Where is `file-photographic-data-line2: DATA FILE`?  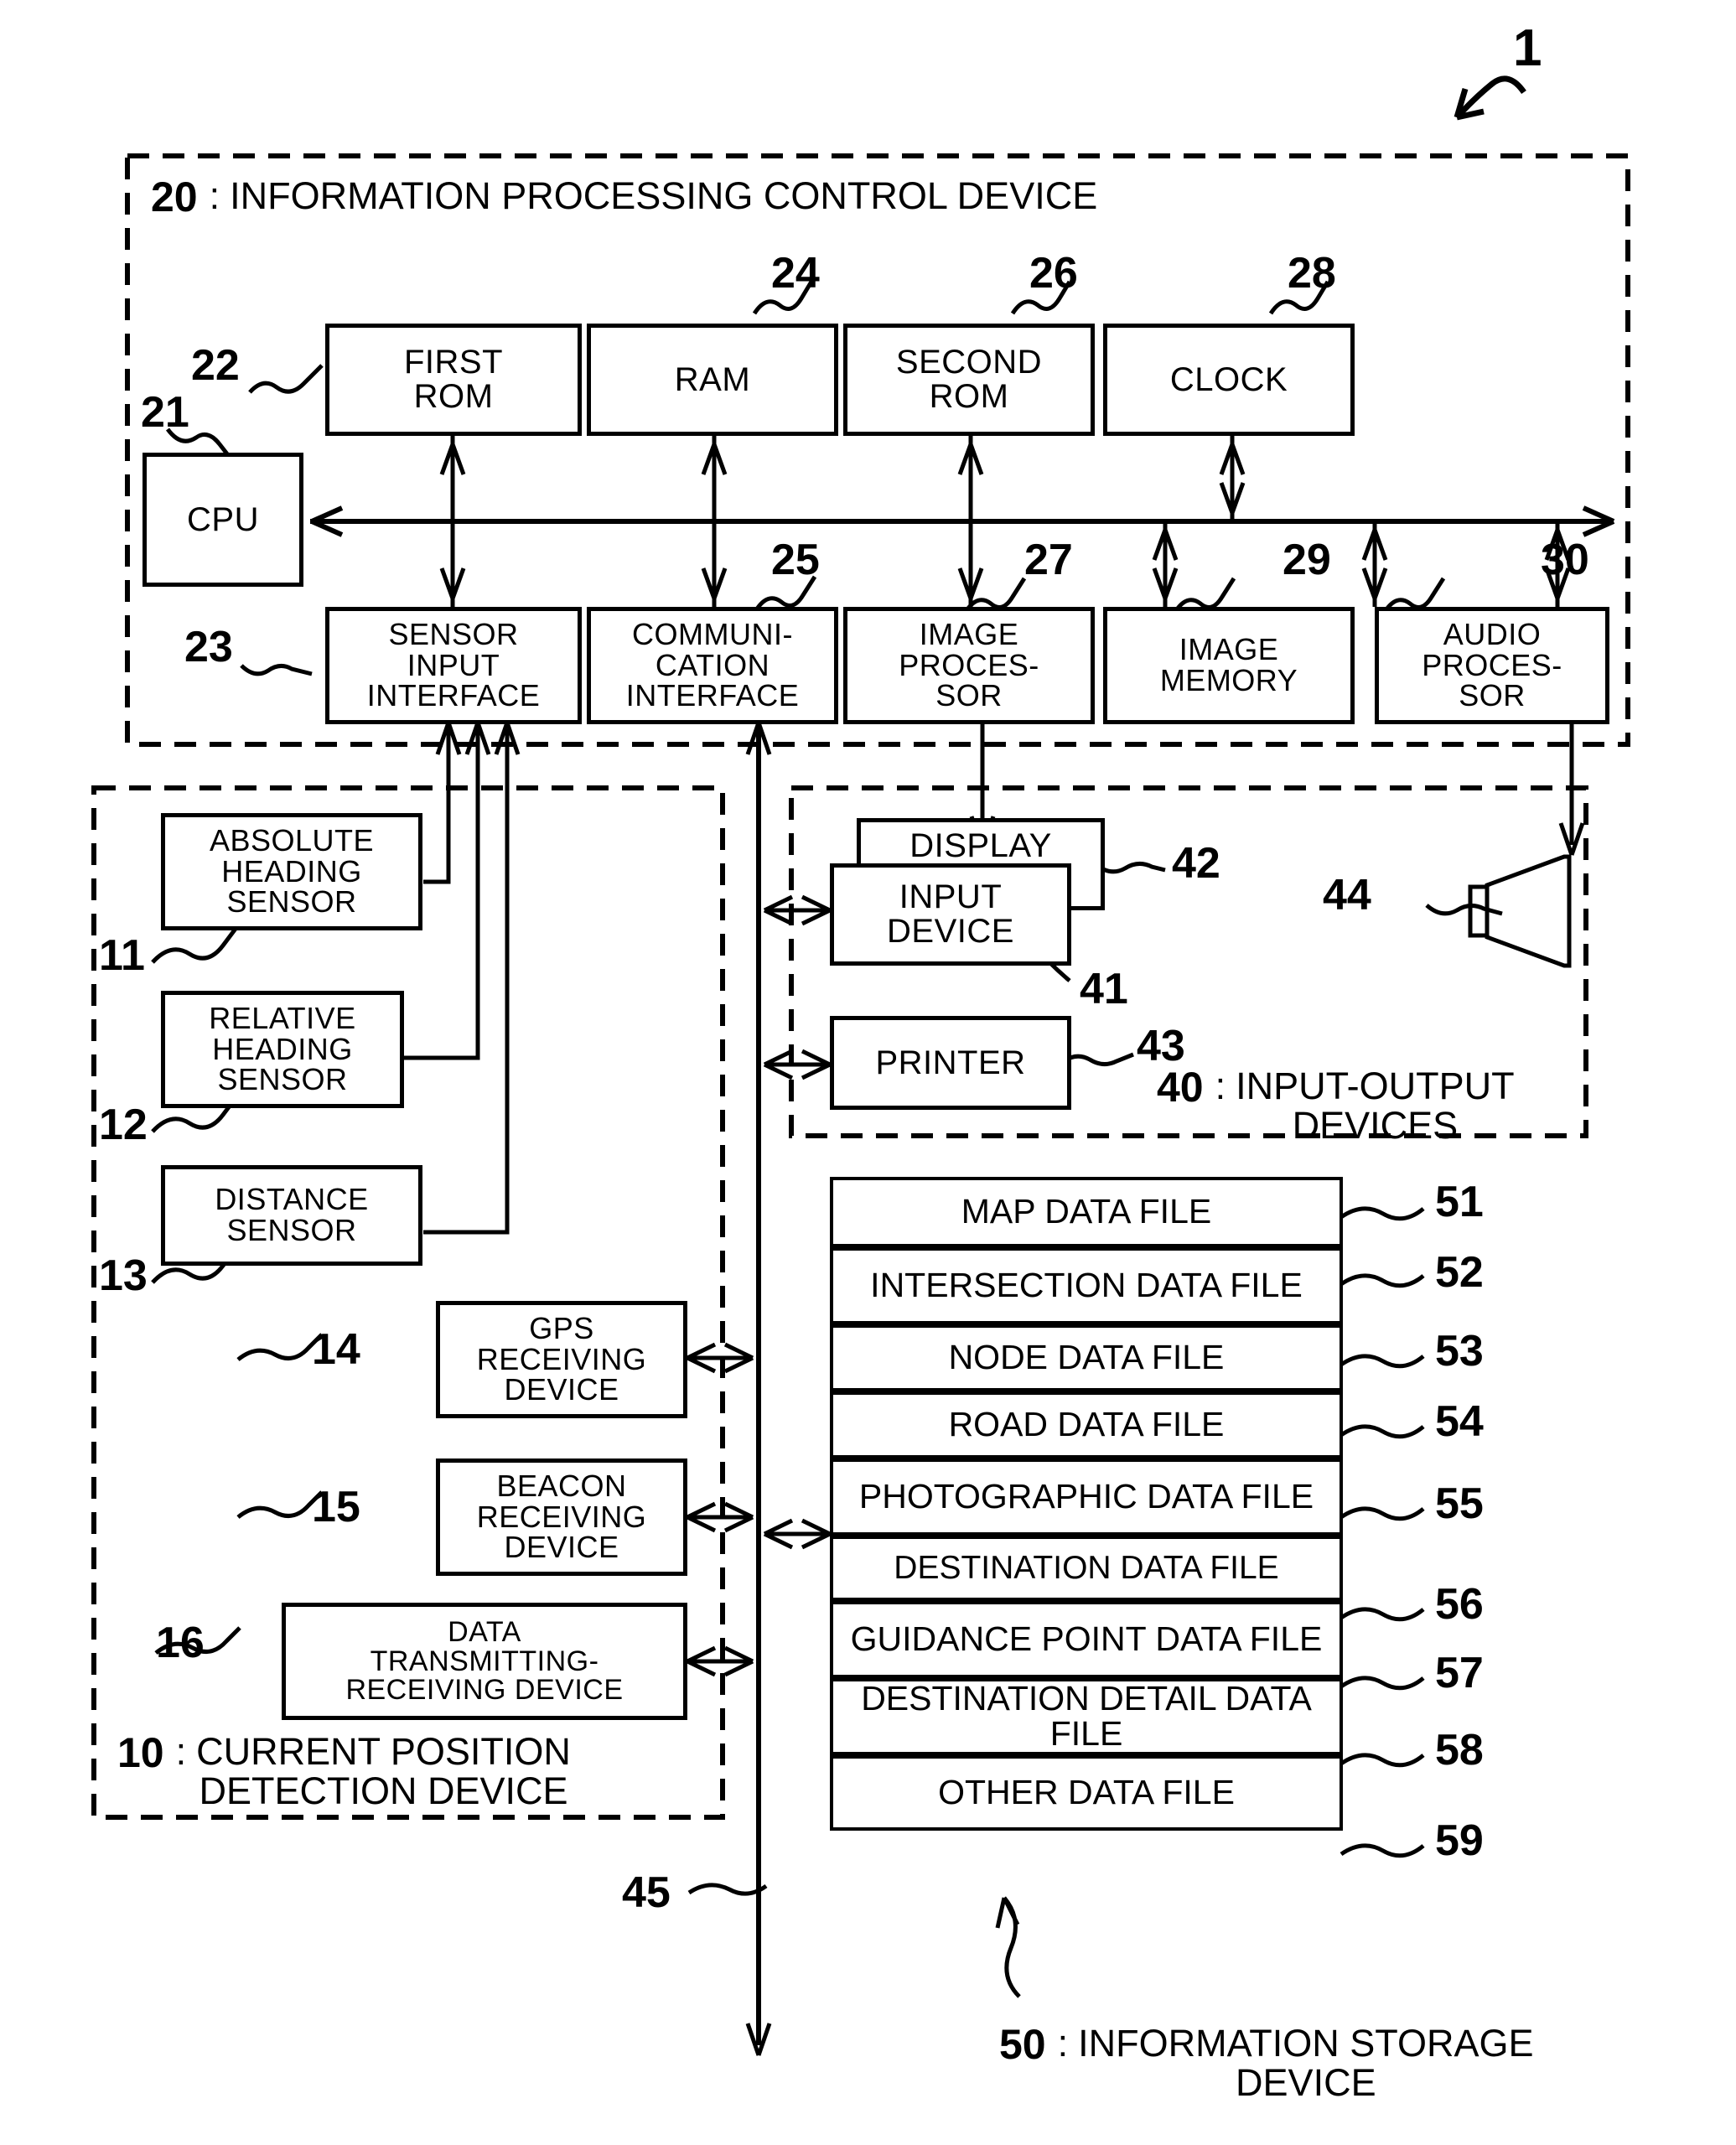
file-photographic-data-line2: DATA FILE is located at coordinates (1230, 1497).